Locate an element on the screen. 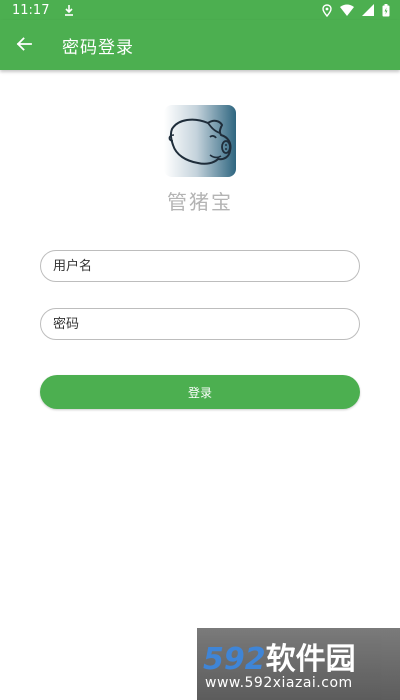 The width and height of the screenshot is (400, 700). page-title: 密码登录 is located at coordinates (98, 47).